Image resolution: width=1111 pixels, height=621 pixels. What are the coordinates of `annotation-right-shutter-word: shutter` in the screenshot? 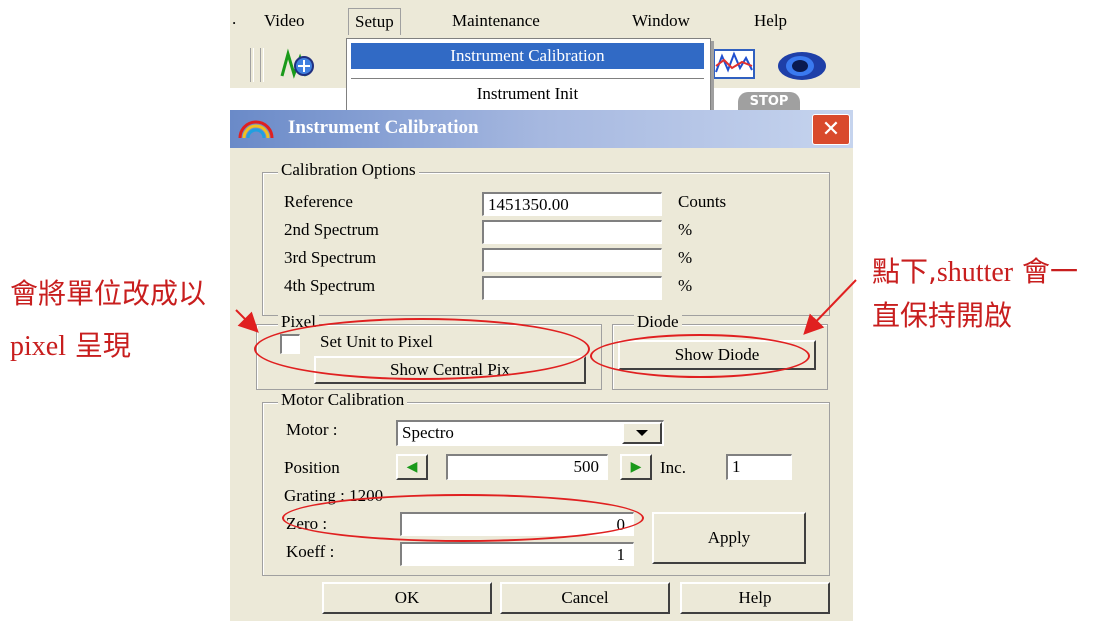 It's located at (975, 272).